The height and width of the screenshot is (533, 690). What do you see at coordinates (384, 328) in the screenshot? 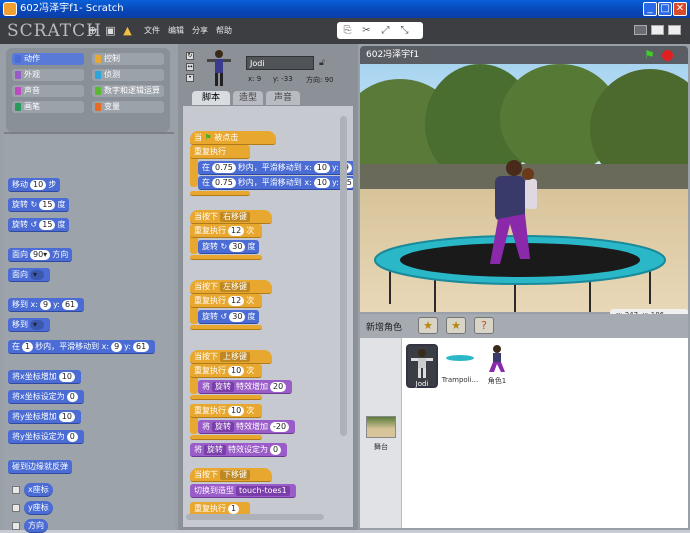
I see `new-sprite-label: 新增角色` at bounding box center [384, 328].